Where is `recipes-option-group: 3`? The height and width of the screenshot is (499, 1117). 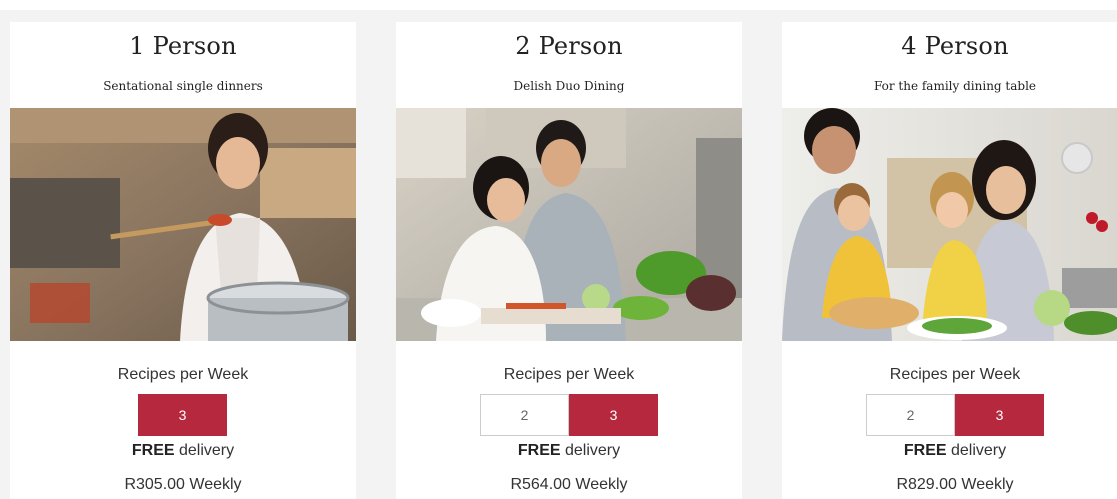 recipes-option-group: 3 is located at coordinates (182, 415).